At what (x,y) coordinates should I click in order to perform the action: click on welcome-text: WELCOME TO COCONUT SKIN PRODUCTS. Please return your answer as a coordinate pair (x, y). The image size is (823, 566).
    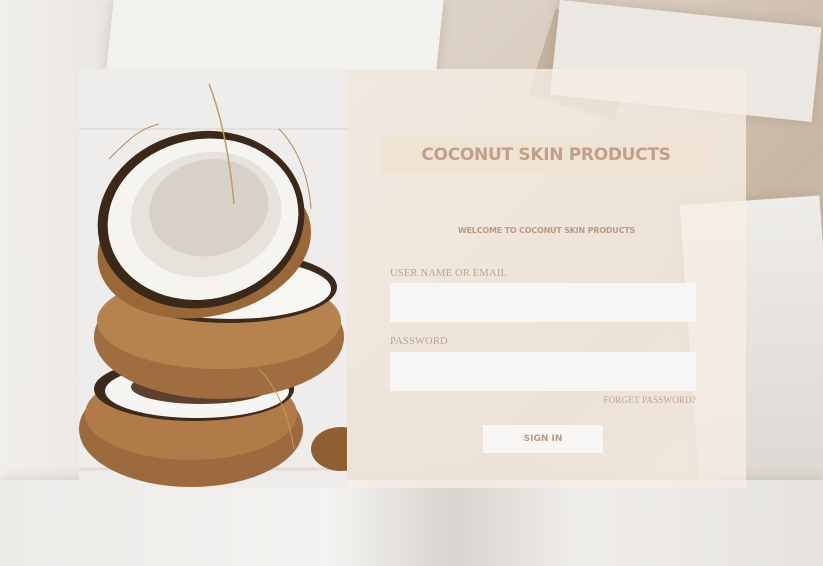
    Looking at the image, I should click on (546, 230).